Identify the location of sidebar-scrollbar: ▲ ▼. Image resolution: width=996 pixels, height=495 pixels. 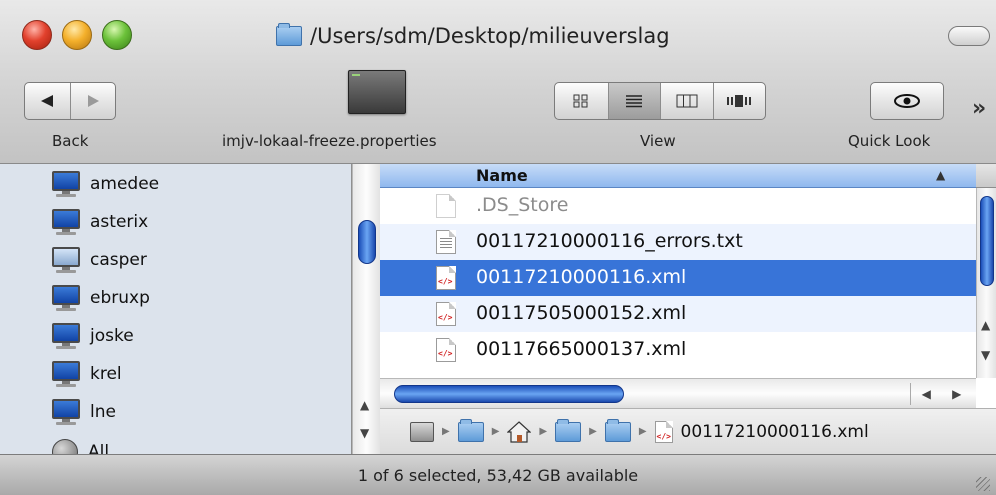
(366, 309).